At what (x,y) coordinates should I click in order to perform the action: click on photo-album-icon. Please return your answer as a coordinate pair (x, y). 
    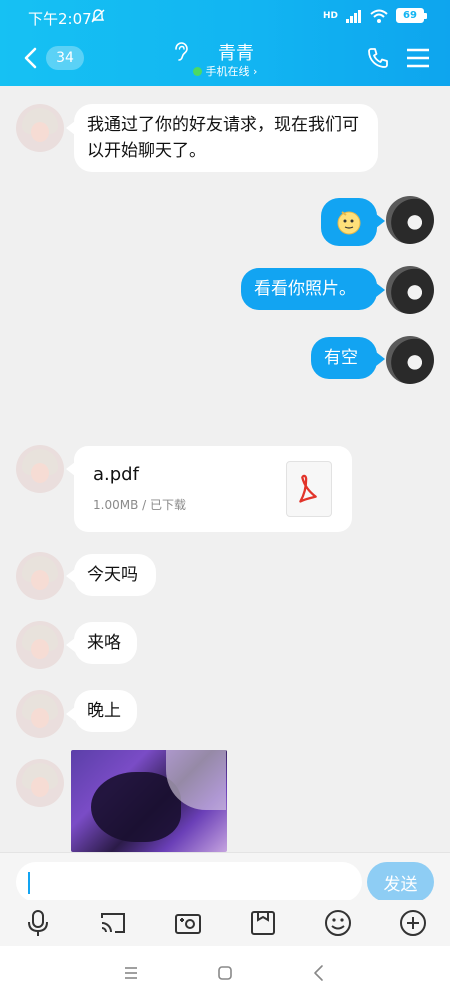
    Looking at the image, I should click on (263, 923).